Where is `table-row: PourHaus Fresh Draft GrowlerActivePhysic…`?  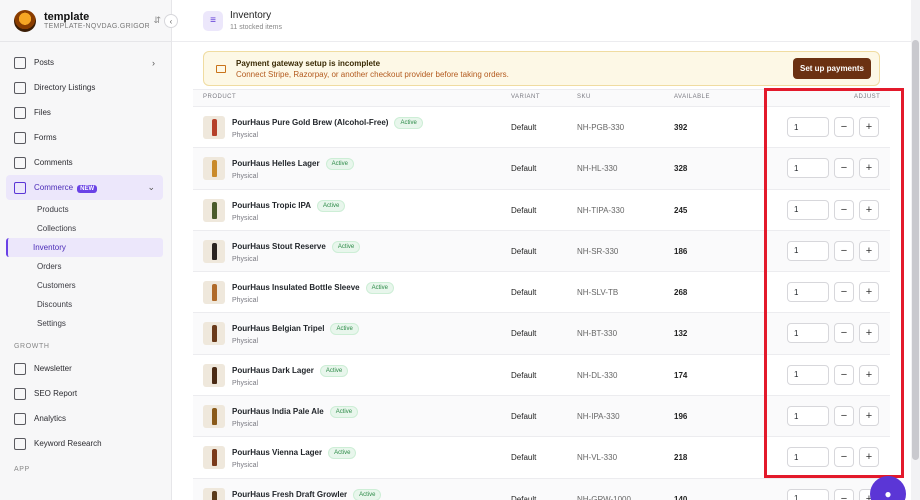
table-row: PourHaus Fresh Draft GrowlerActivePhysic… is located at coordinates (541, 489).